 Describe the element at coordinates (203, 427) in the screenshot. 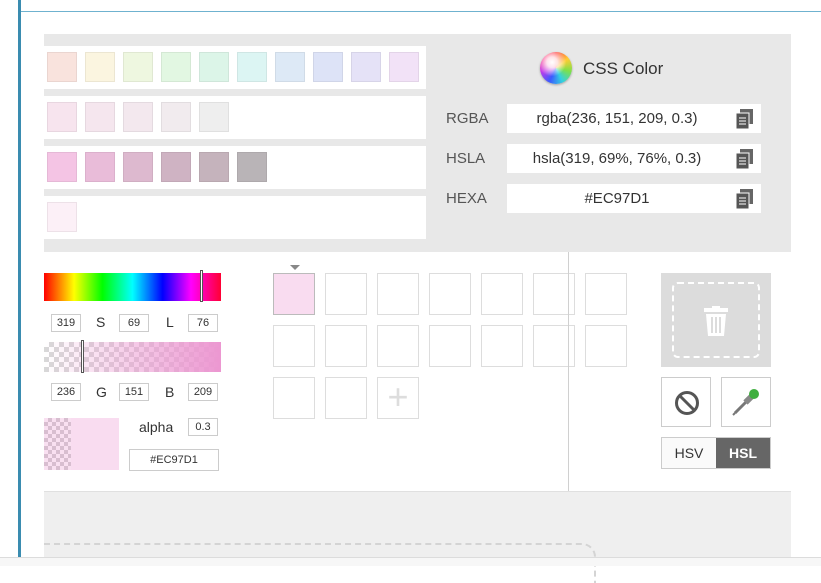

I see `alpha-input: 0.3` at that location.